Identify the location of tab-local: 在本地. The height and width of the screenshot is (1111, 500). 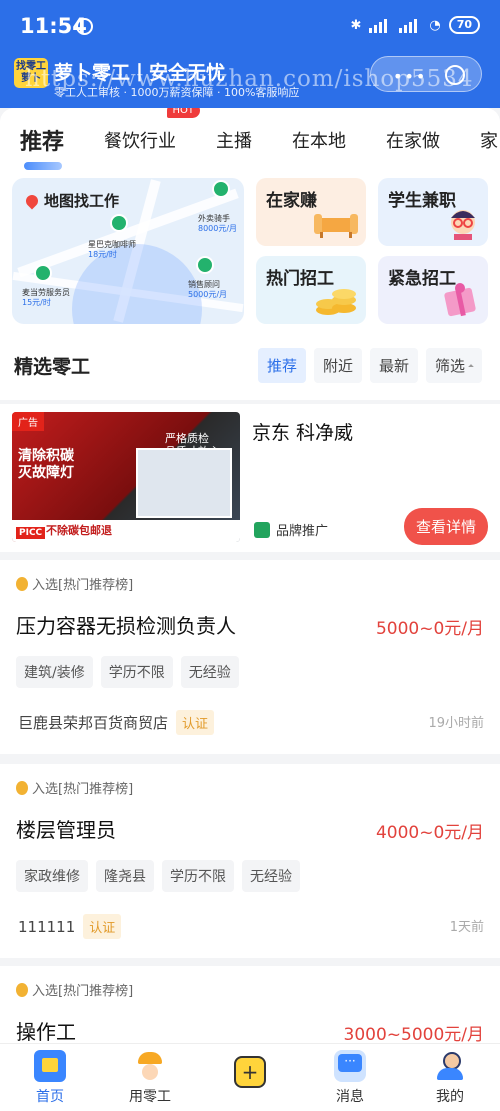
(319, 140).